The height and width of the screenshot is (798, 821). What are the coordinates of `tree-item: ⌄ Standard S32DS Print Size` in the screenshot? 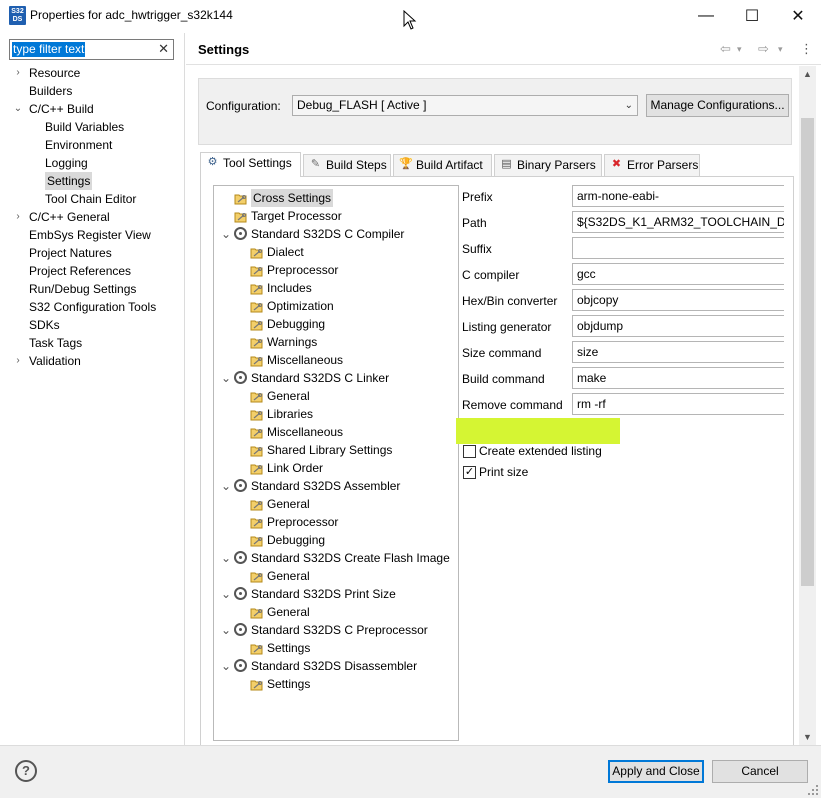 It's located at (336, 594).